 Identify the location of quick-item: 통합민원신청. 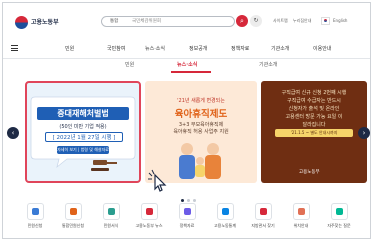
(73, 216).